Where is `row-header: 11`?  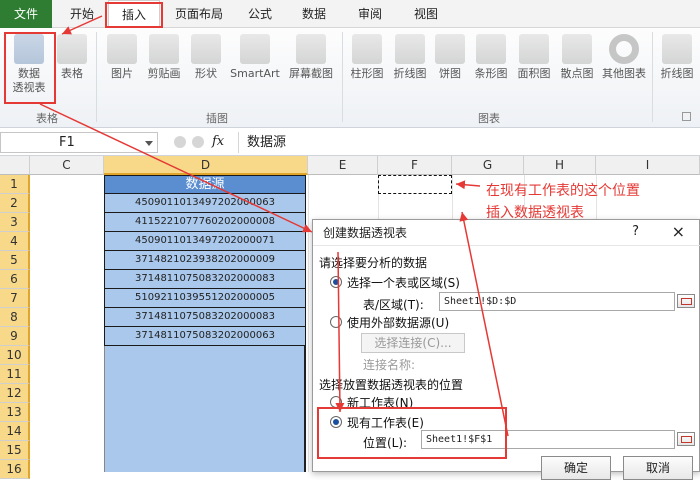 row-header: 11 is located at coordinates (15, 374).